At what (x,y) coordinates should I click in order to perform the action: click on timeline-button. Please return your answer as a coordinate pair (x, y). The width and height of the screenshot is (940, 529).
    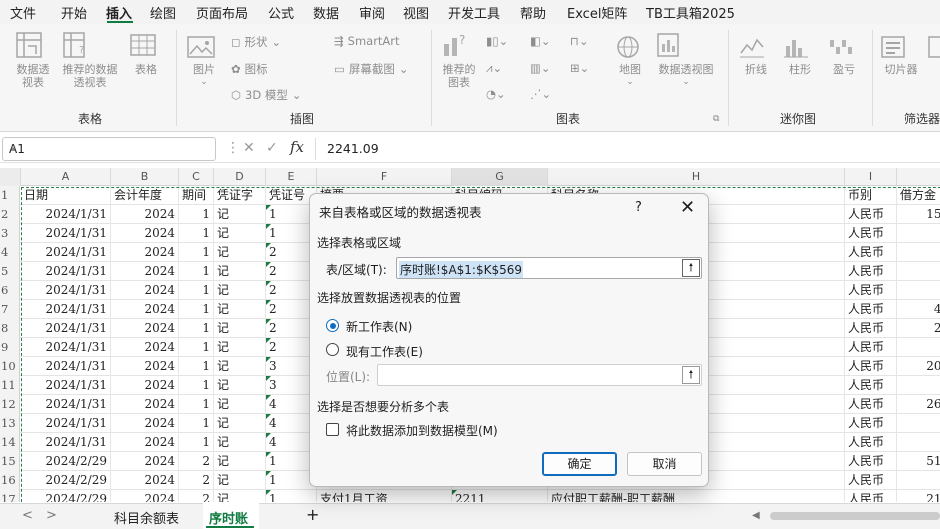
    Looking at the image, I should click on (933, 48).